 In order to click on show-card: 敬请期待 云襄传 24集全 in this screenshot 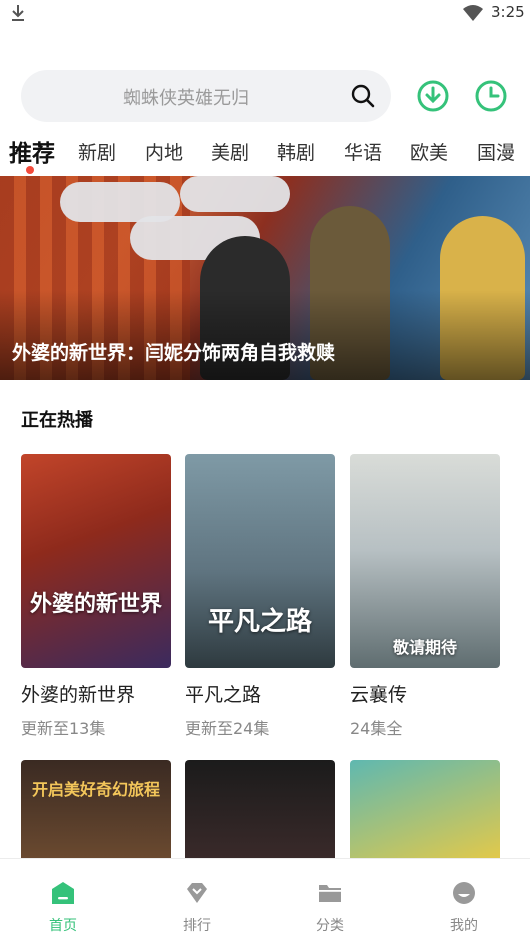, I will do `click(425, 596)`.